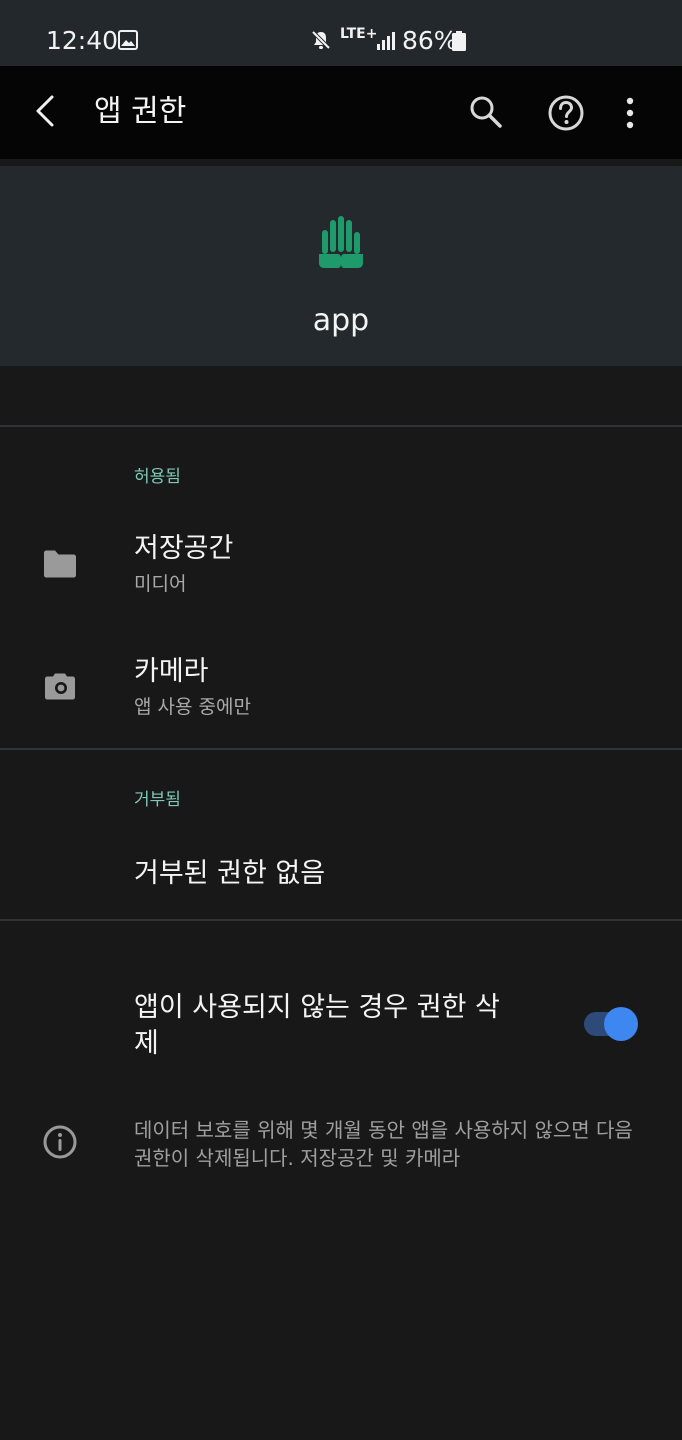  What do you see at coordinates (60, 1144) in the screenshot?
I see `info-icon` at bounding box center [60, 1144].